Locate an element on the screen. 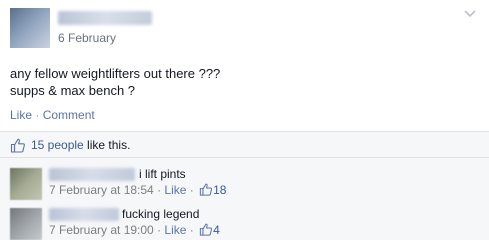 This screenshot has height=240, width=489. post-body-line: supps & max bench ? is located at coordinates (73, 90).